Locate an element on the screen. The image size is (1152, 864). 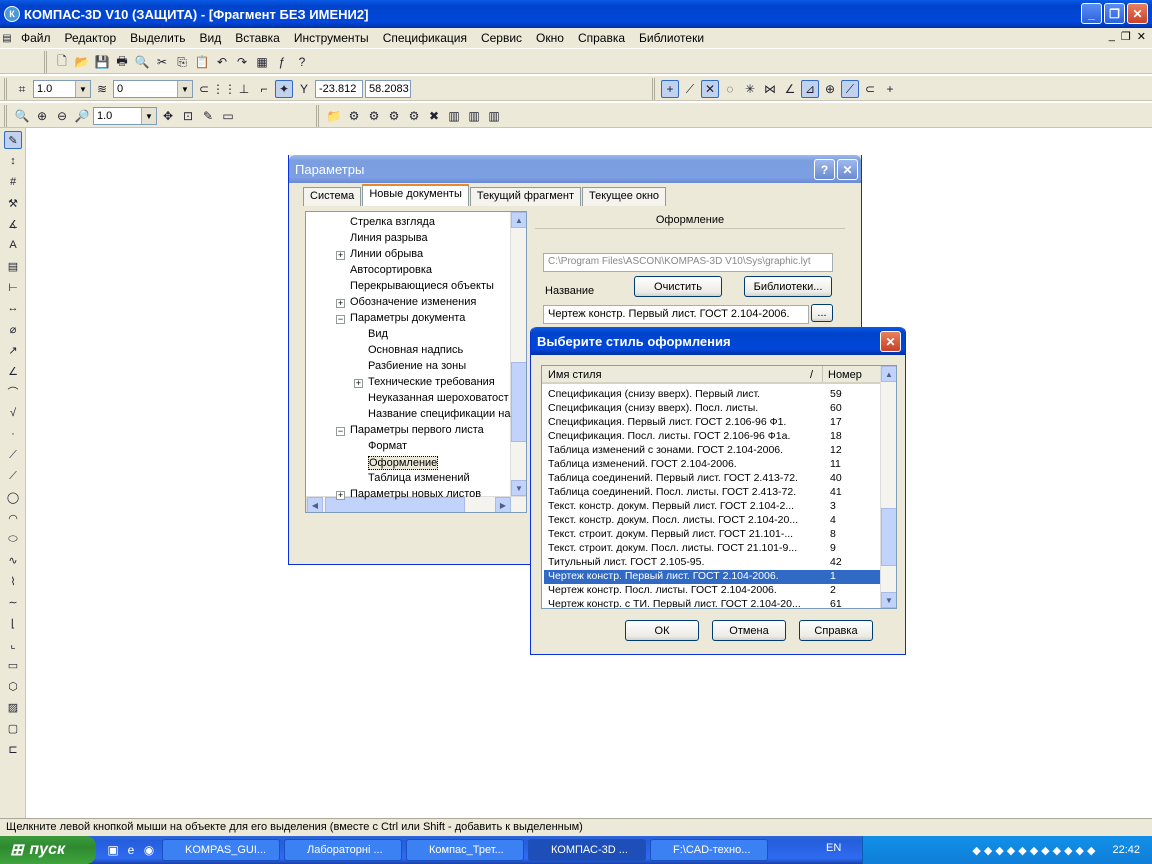
browser-icon: ◉ is located at coordinates (149, 850).